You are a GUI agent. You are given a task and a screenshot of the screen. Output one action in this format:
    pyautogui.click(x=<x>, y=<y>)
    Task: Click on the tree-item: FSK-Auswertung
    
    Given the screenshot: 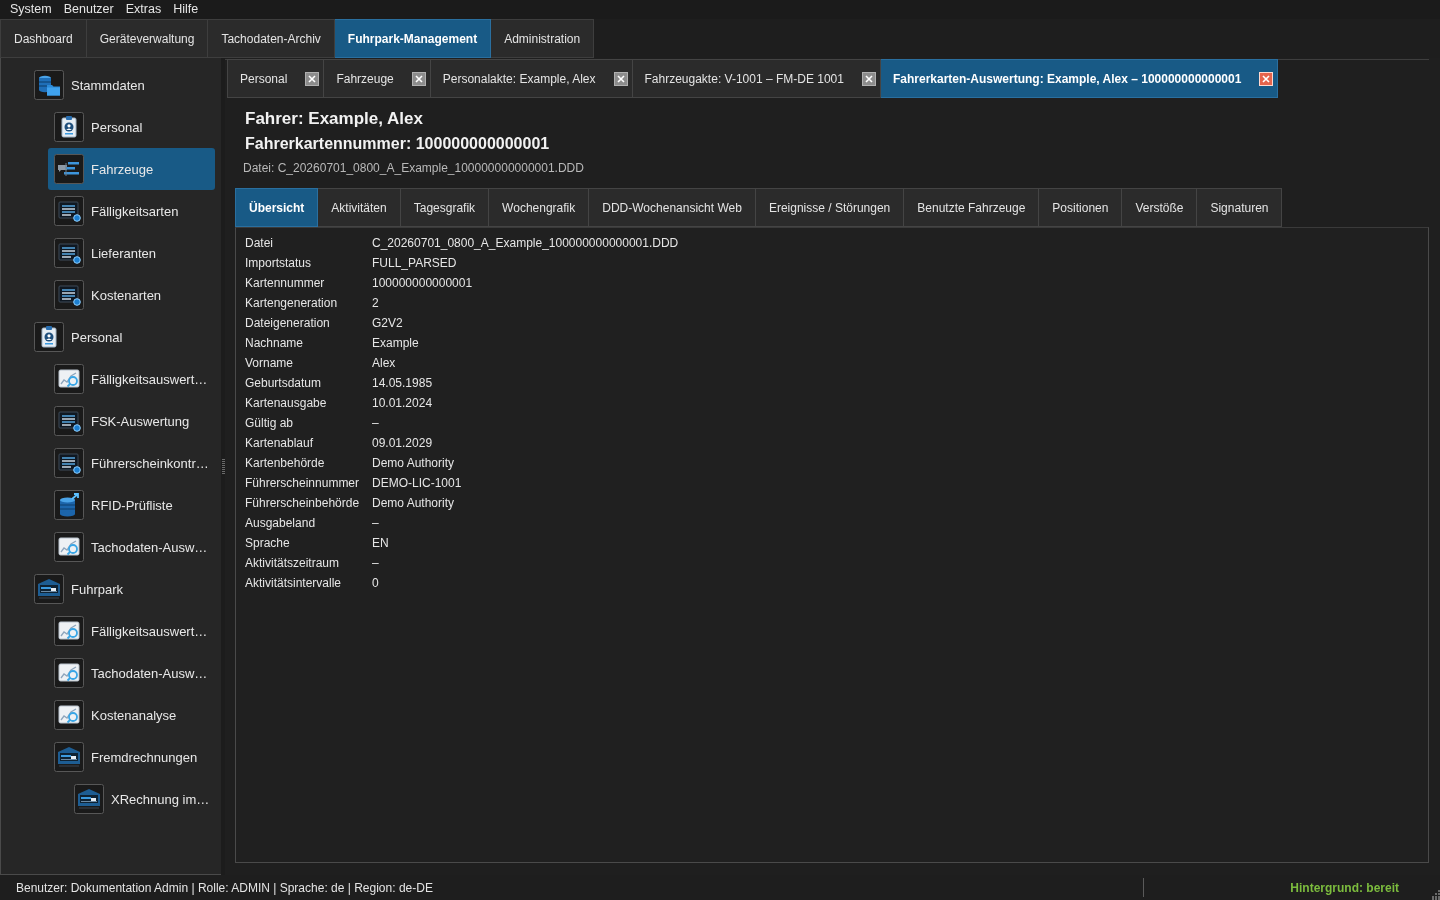 What is the action you would take?
    pyautogui.click(x=131, y=421)
    